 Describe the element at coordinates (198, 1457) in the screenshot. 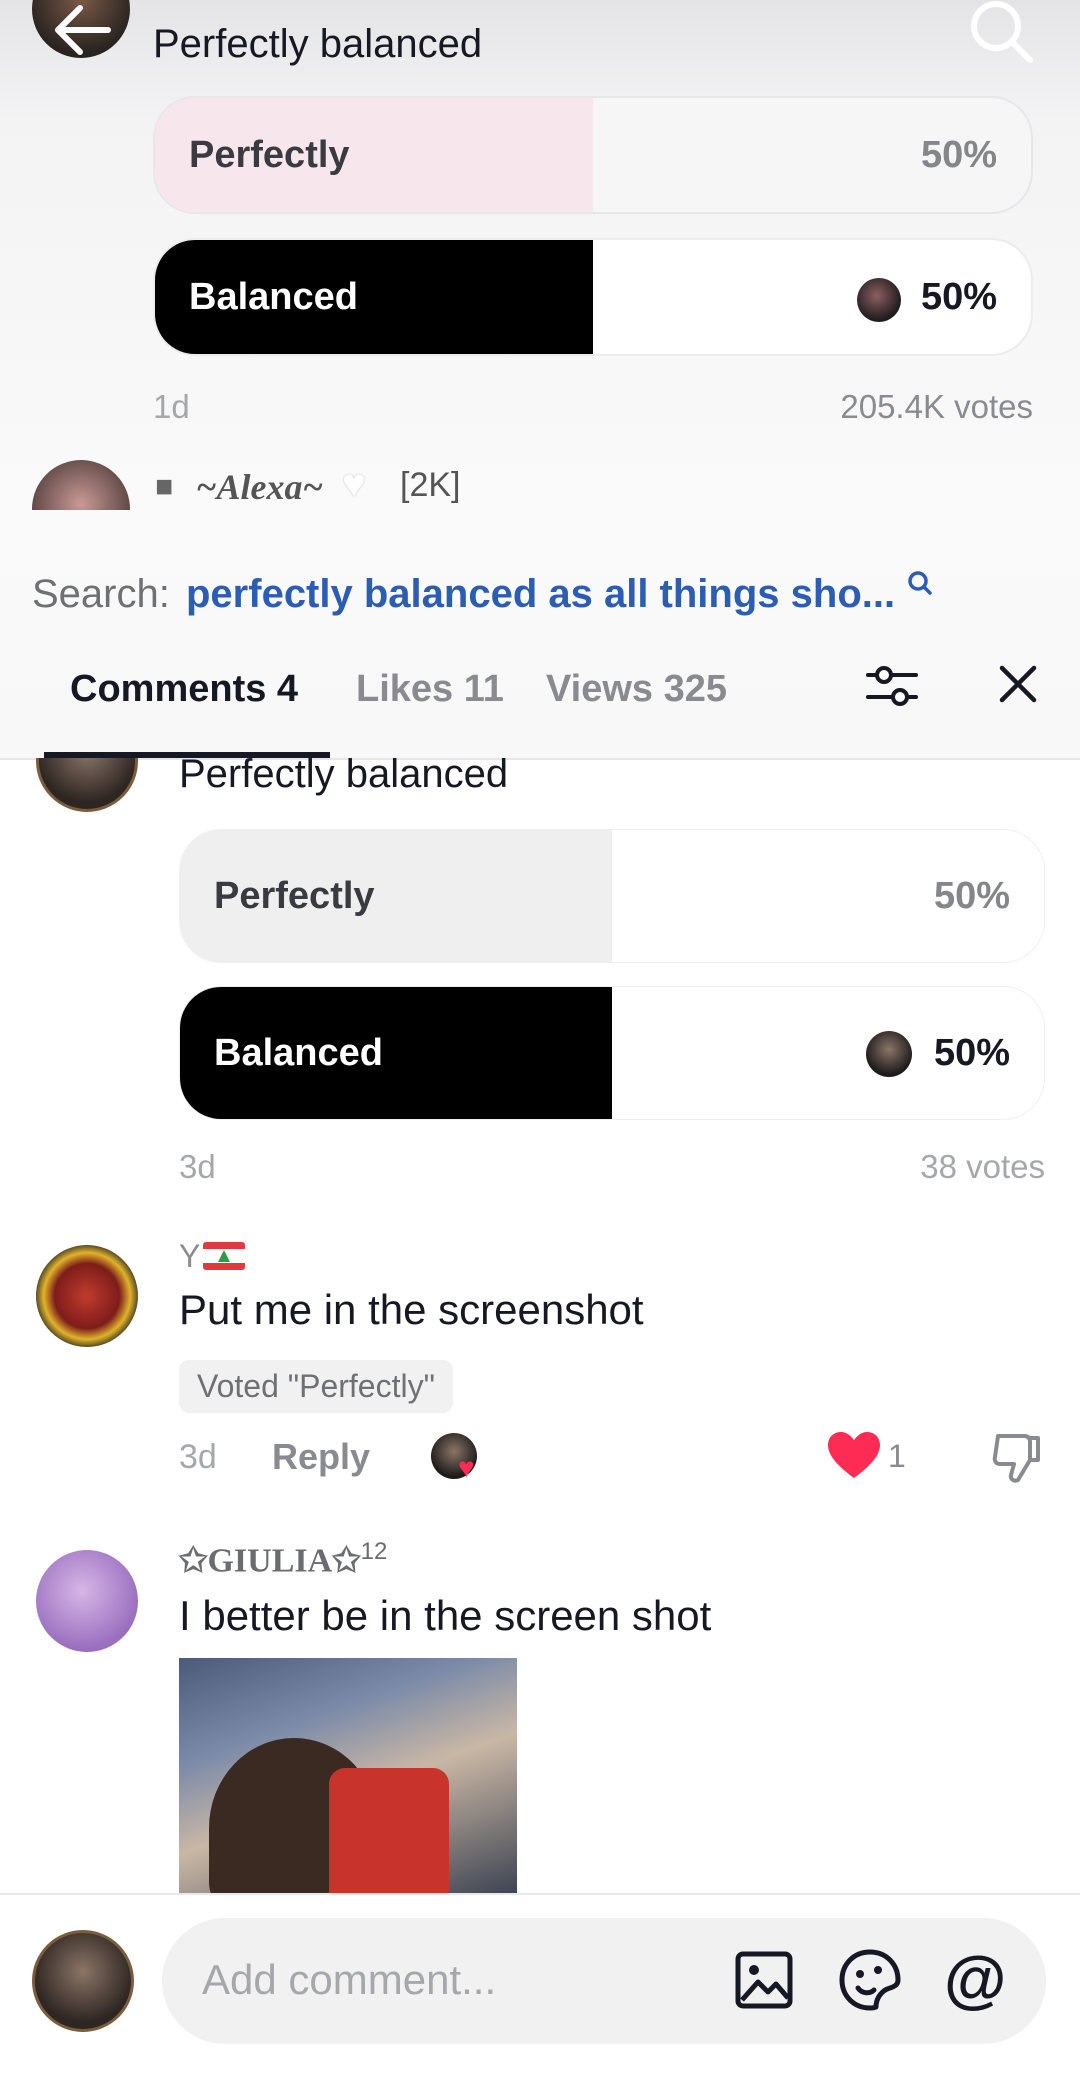

I see `comment-age: 3d` at that location.